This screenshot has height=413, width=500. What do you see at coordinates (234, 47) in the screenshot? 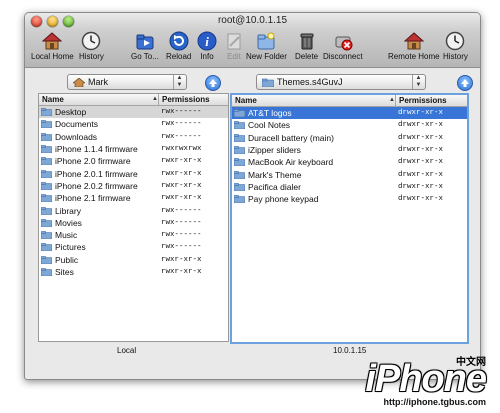
I see `edit-button: Edit` at bounding box center [234, 47].